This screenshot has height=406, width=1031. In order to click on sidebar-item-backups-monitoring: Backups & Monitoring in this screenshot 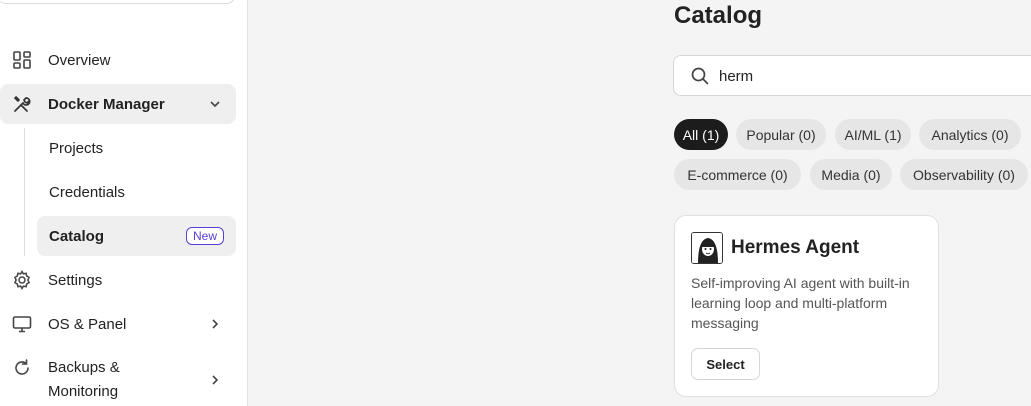, I will do `click(118, 380)`.